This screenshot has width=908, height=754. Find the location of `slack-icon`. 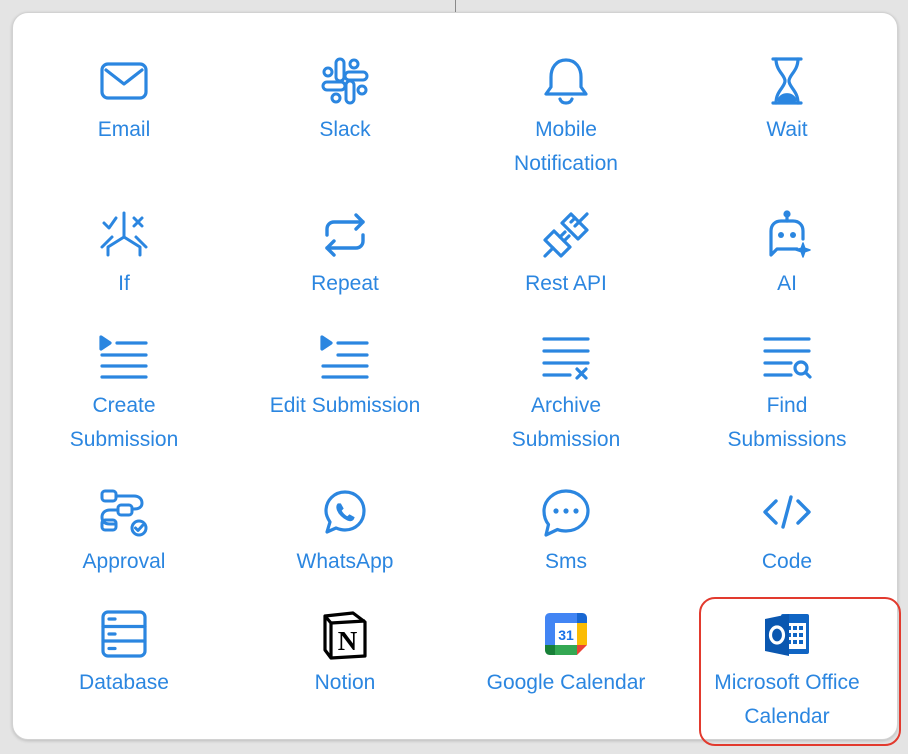

slack-icon is located at coordinates (345, 81).